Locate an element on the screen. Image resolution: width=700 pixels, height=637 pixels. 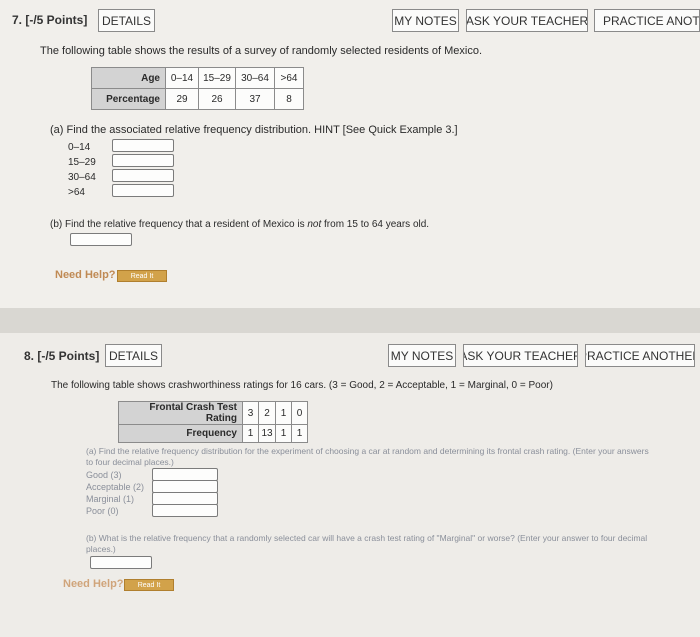
question-number: 8. [-/5 Points] is located at coordinates (62, 356).